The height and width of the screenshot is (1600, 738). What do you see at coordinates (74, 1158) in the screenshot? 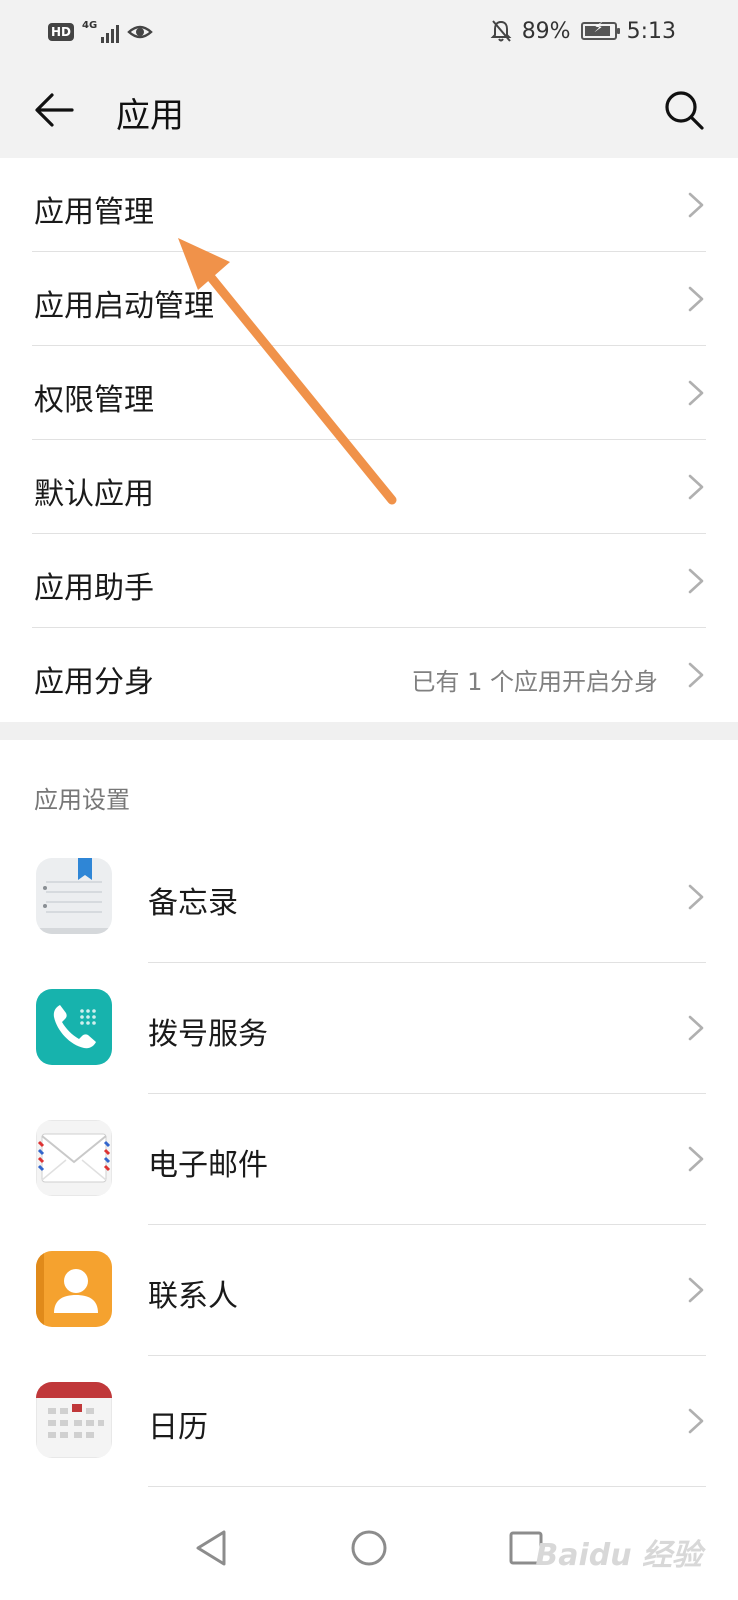
I see `envelope-icon` at bounding box center [74, 1158].